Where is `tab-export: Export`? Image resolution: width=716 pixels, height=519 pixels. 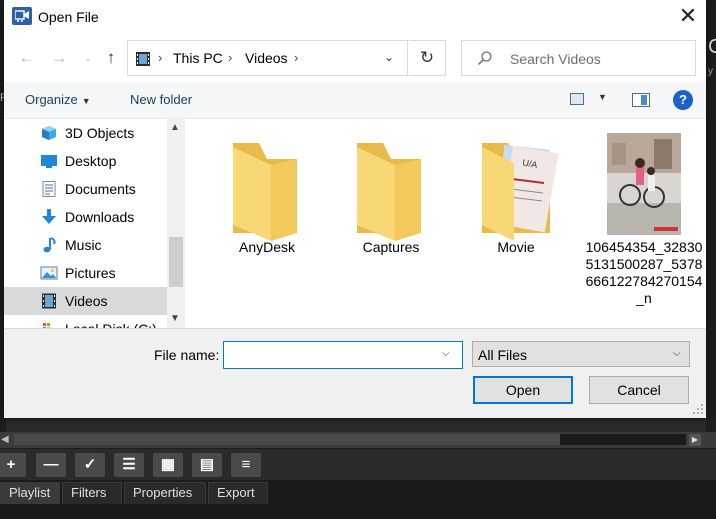 tab-export: Export is located at coordinates (238, 493).